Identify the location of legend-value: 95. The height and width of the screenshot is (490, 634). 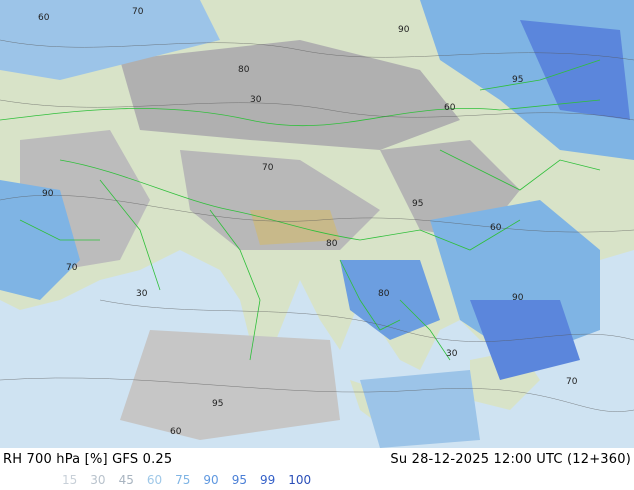
(239, 480).